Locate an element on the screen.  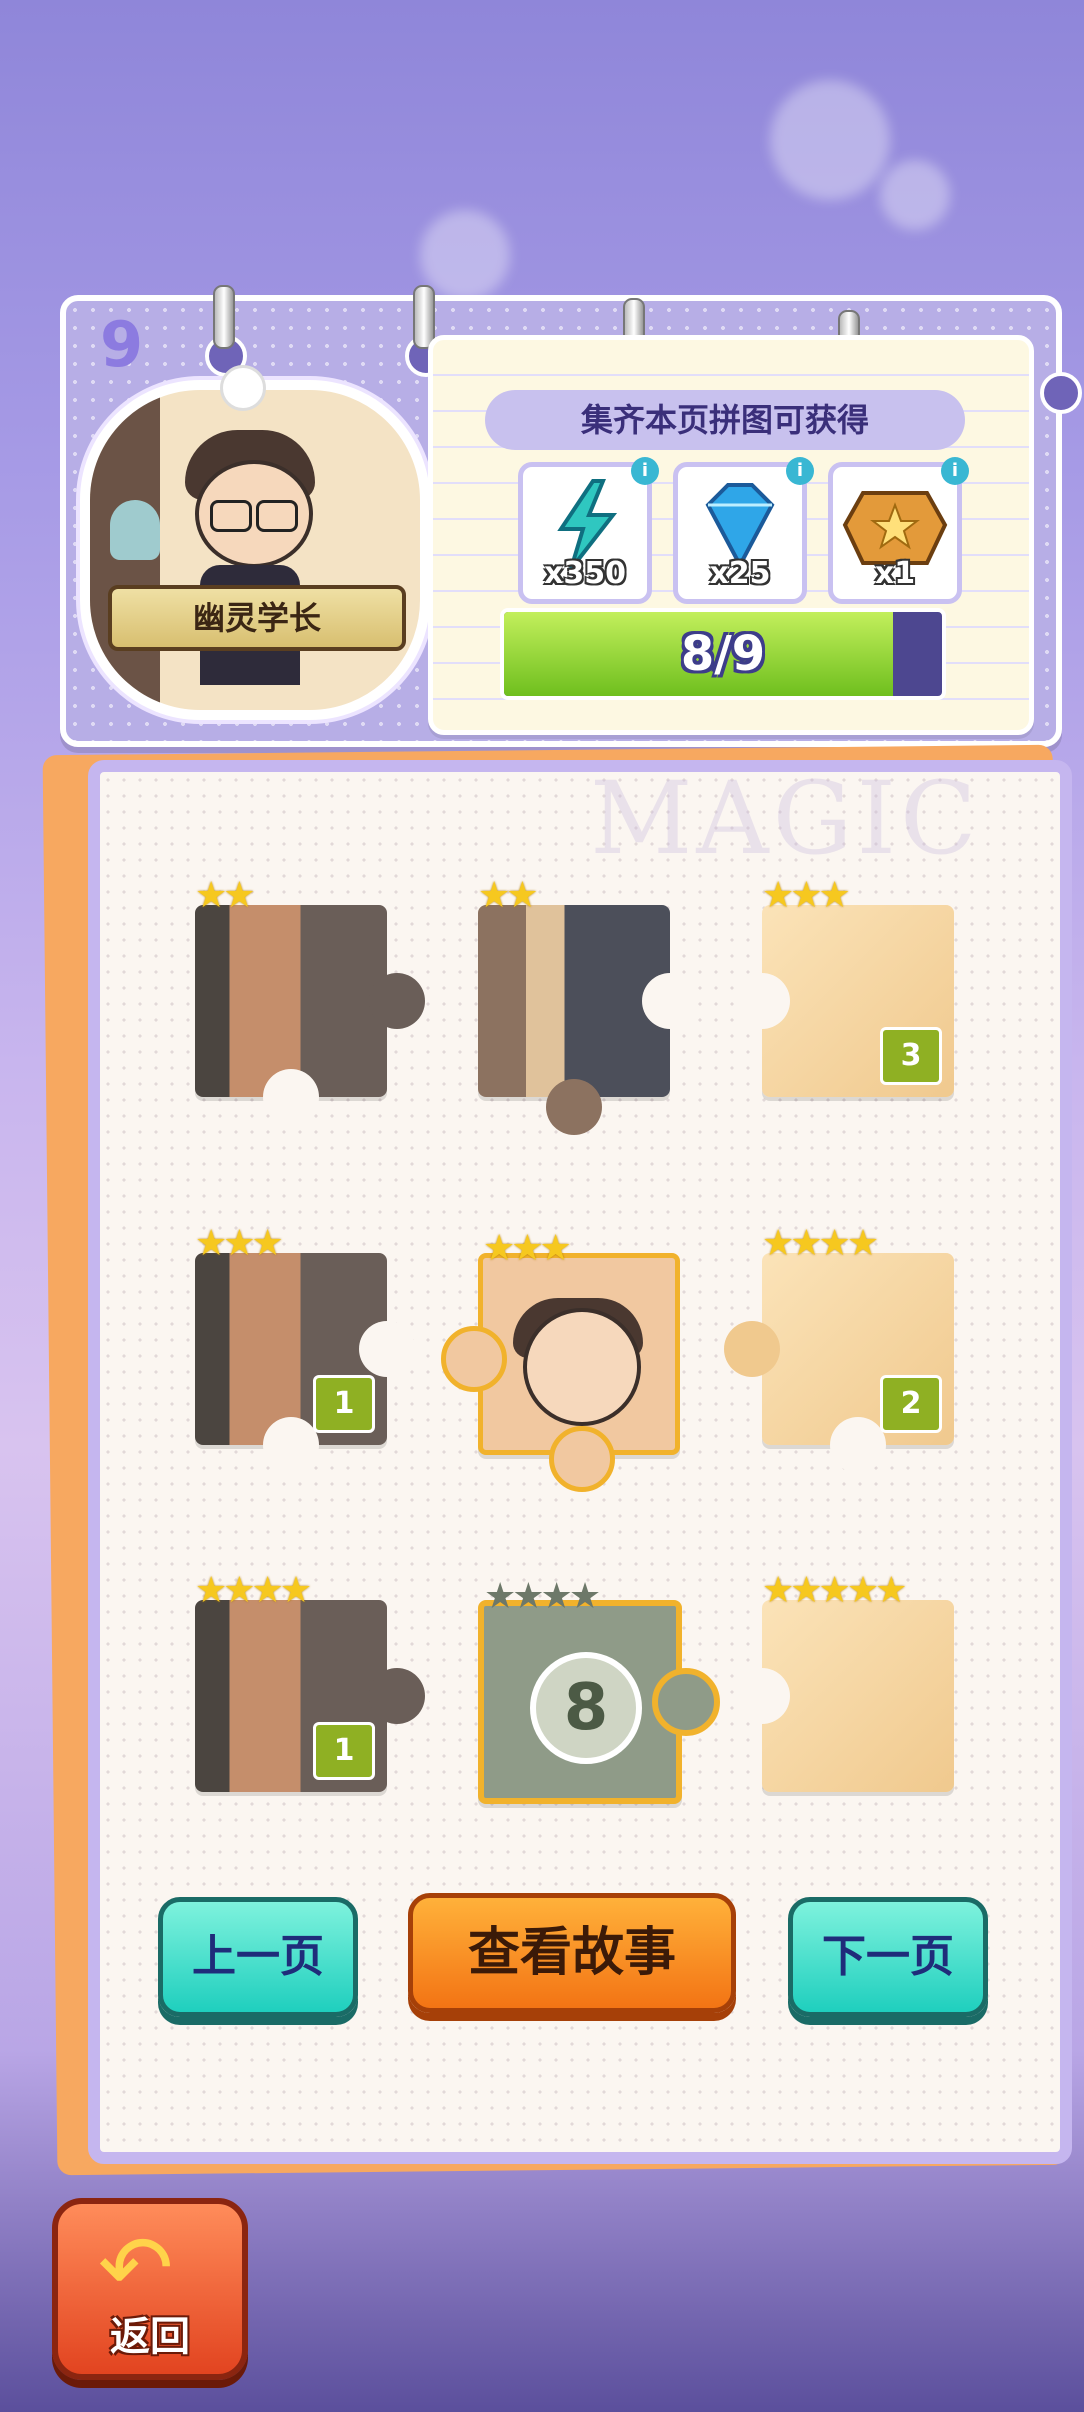
puzzle-piece-2: ★★ is located at coordinates (588, 1005).